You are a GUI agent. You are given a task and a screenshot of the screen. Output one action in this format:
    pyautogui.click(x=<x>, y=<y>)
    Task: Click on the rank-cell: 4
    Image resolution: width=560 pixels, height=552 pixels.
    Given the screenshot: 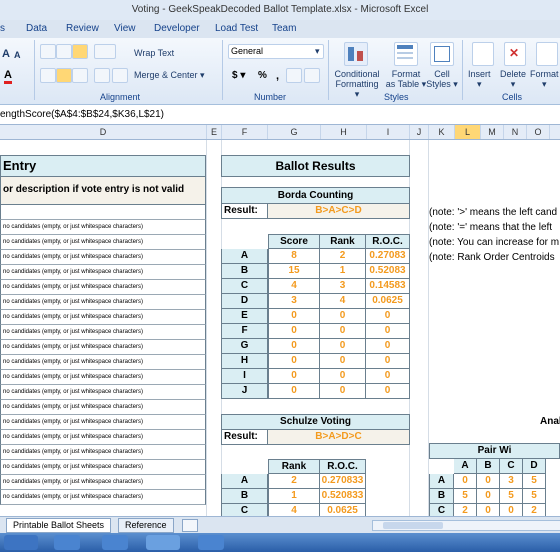 What is the action you would take?
    pyautogui.click(x=343, y=301)
    